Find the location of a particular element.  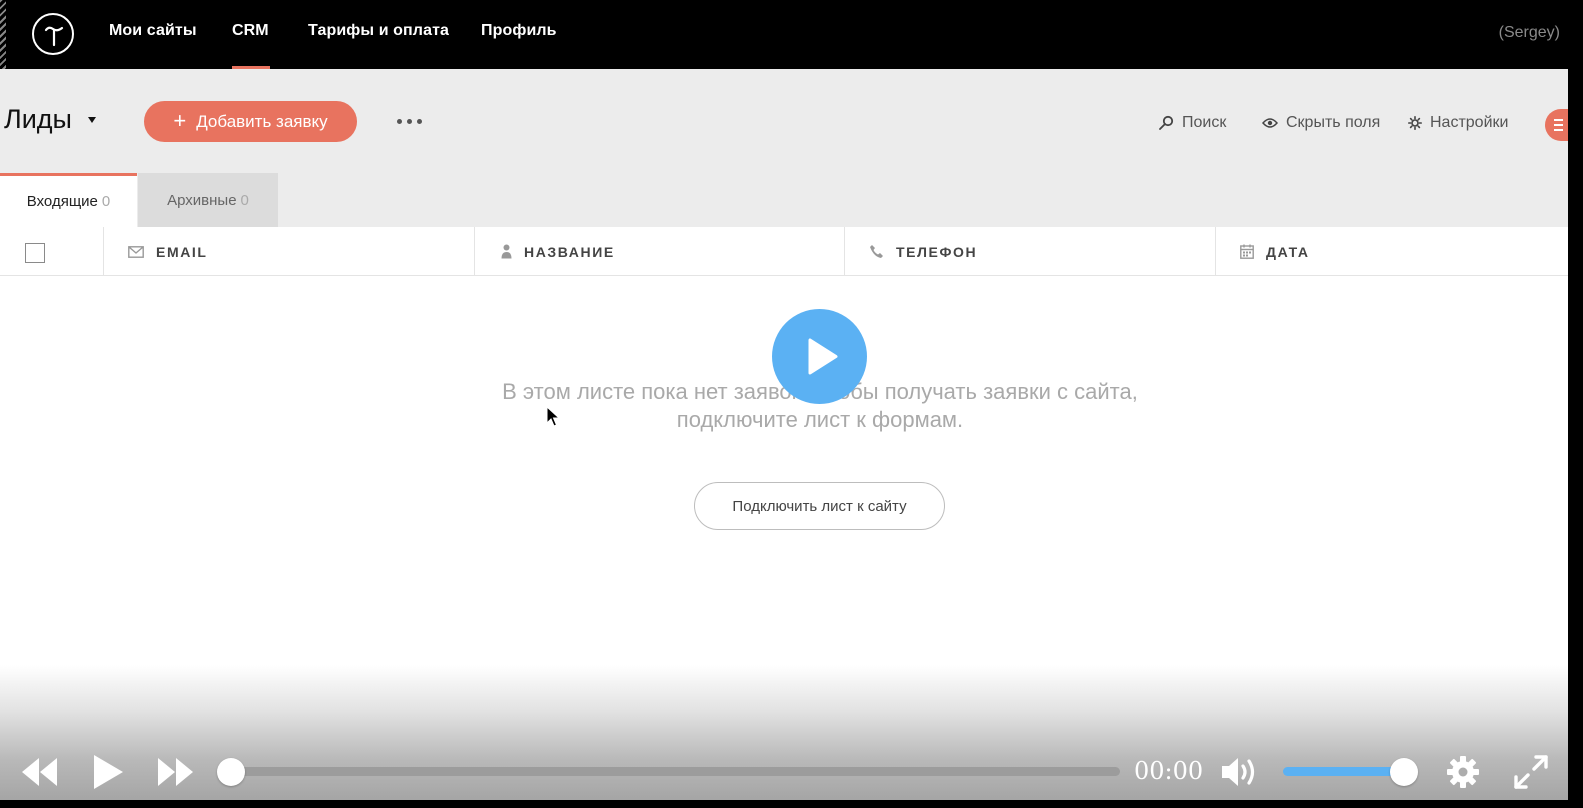

column-phone: ТЕЛЕФОН is located at coordinates (923, 251).